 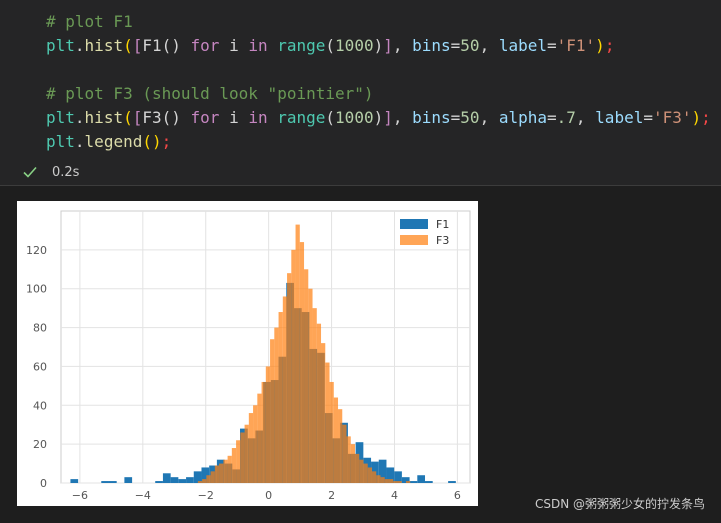 What do you see at coordinates (66, 172) in the screenshot?
I see `execution-time: 0.2s` at bounding box center [66, 172].